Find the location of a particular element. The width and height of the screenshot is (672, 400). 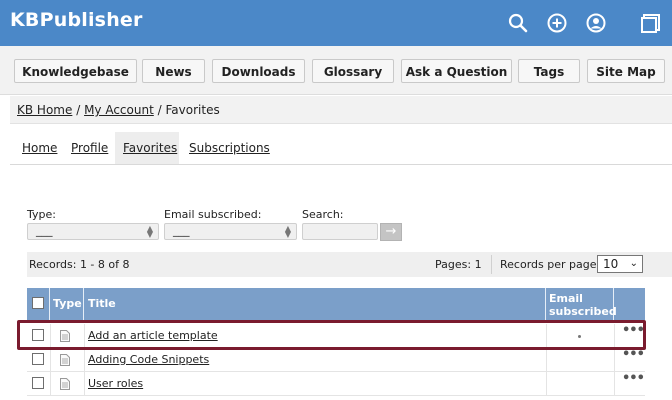

account-tabs: Home Profile Favorites Subscriptions is located at coordinates (341, 148).